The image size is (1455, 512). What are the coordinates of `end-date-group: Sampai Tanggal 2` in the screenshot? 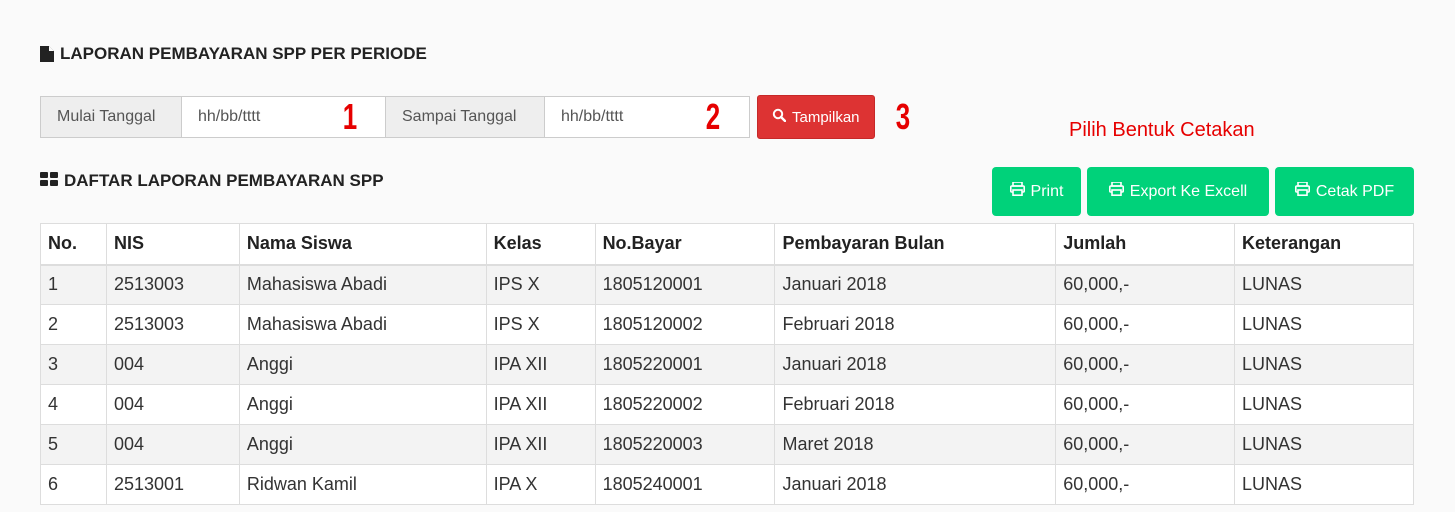 It's located at (568, 117).